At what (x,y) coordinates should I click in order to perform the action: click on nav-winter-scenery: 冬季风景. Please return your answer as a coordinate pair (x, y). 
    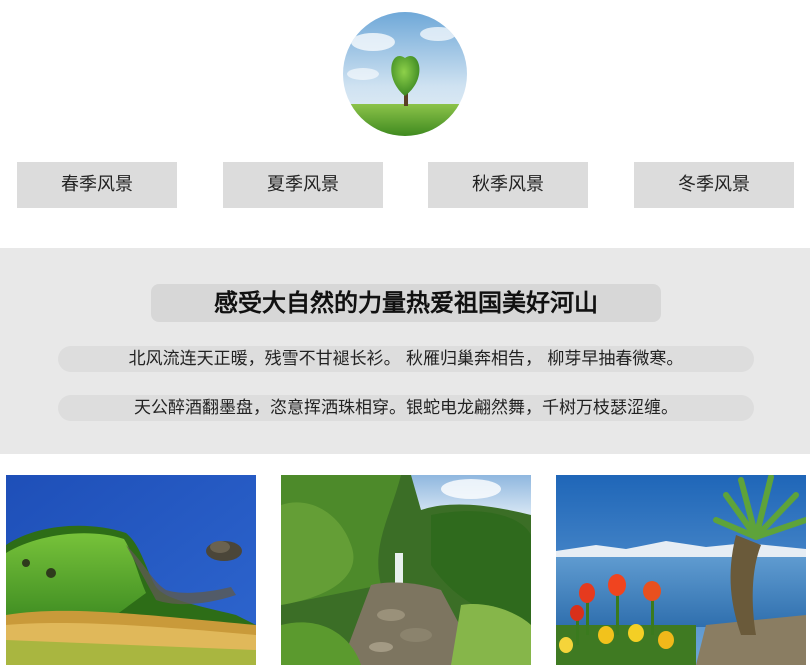
    Looking at the image, I should click on (714, 185).